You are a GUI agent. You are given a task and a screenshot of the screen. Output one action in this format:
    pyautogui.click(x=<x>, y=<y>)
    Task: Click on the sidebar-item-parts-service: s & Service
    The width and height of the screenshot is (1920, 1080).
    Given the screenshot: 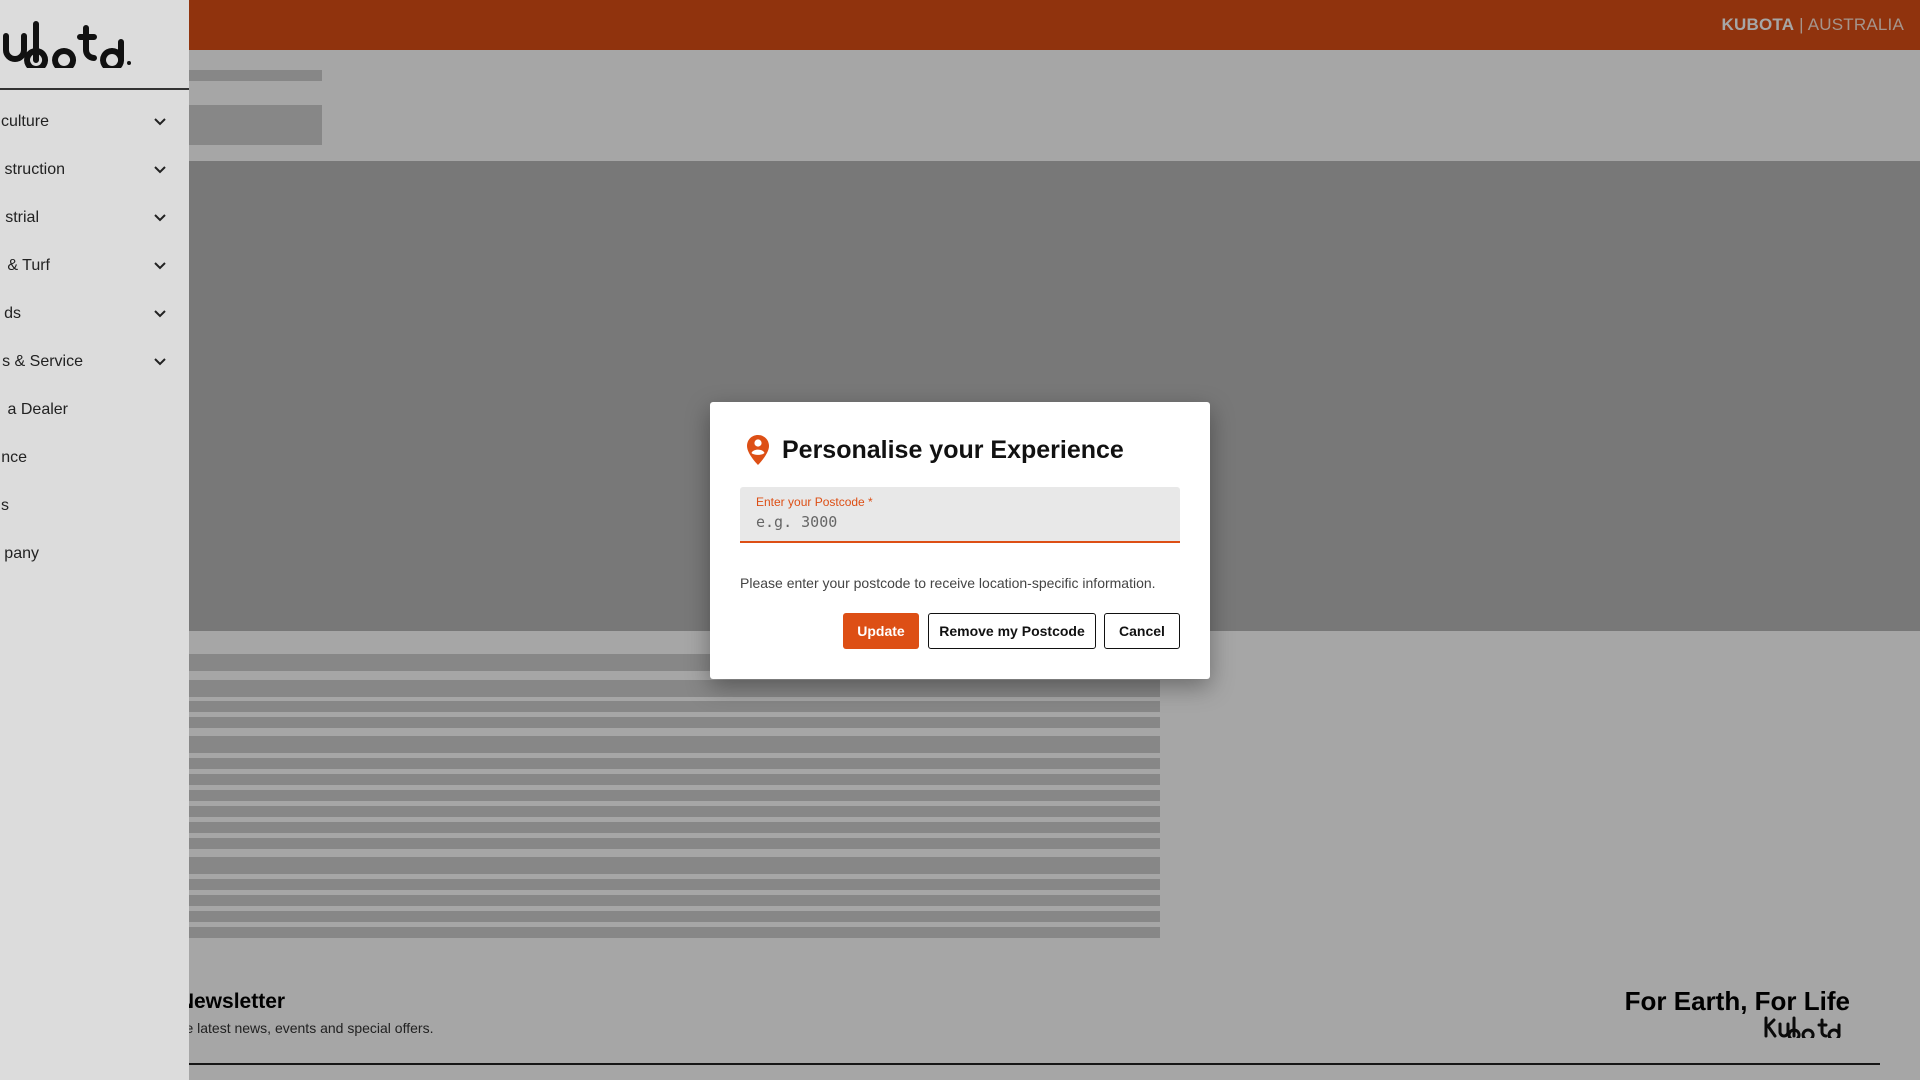 What is the action you would take?
    pyautogui.click(x=94, y=362)
    